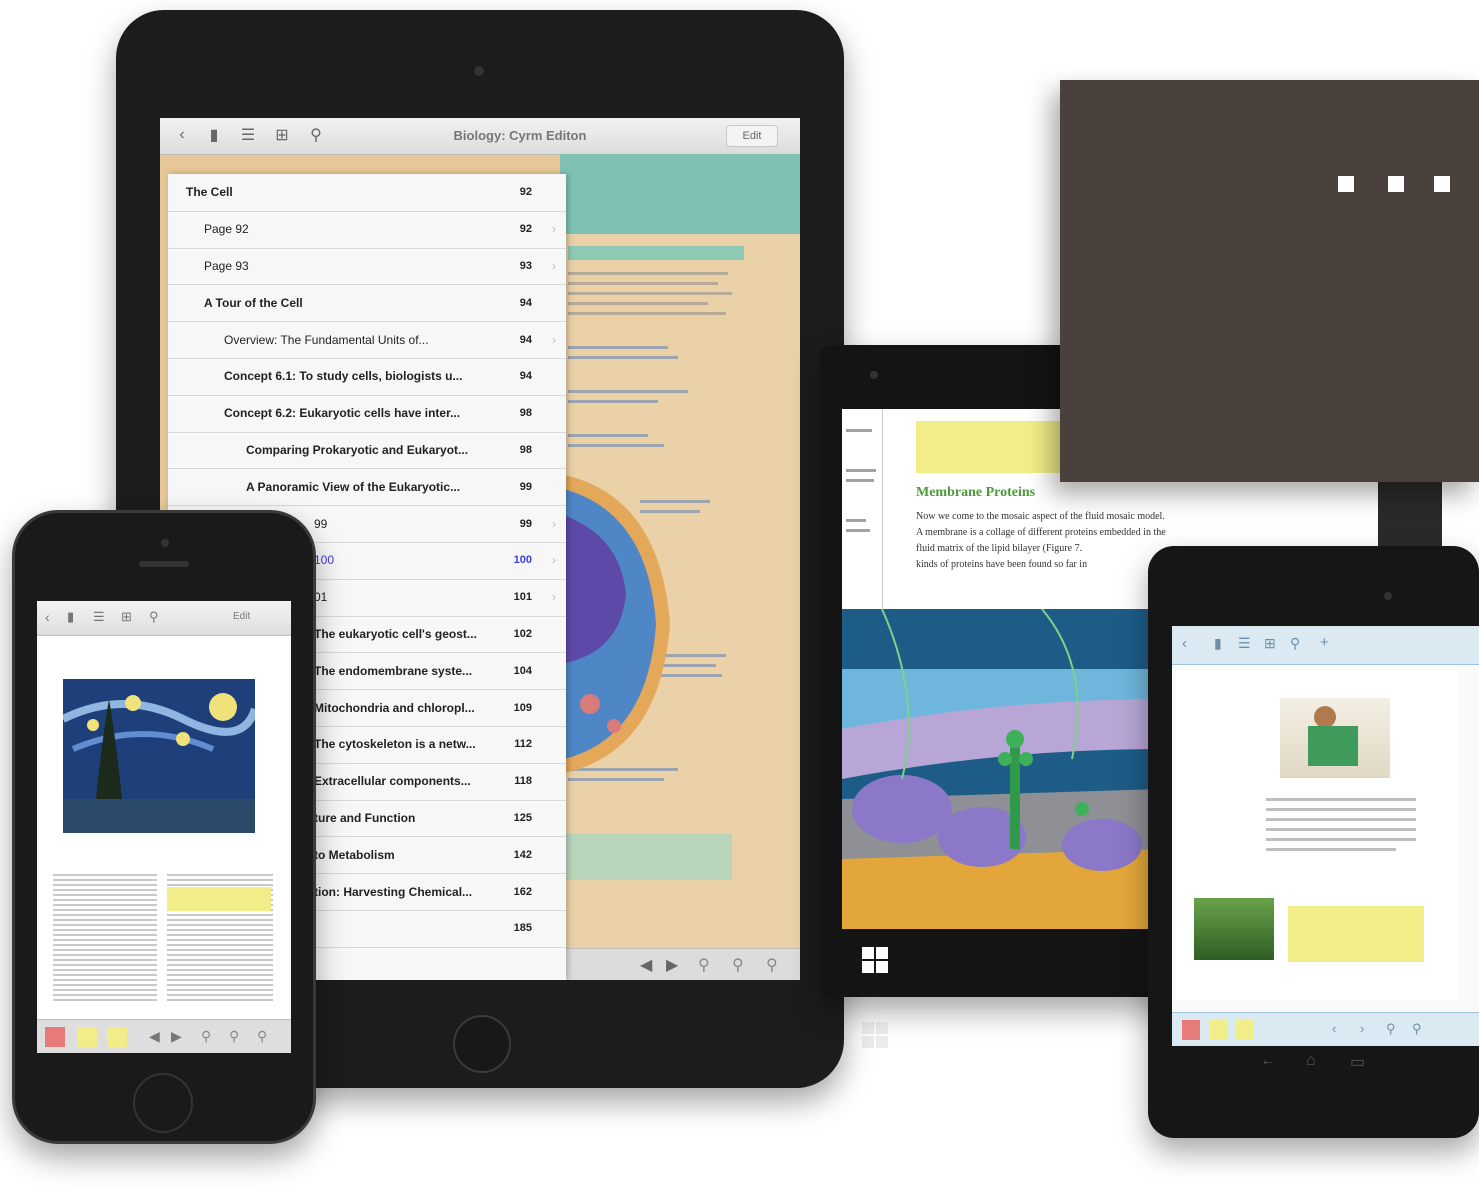  I want to click on toc-title: A Tour of the Cell, so click(253, 302).